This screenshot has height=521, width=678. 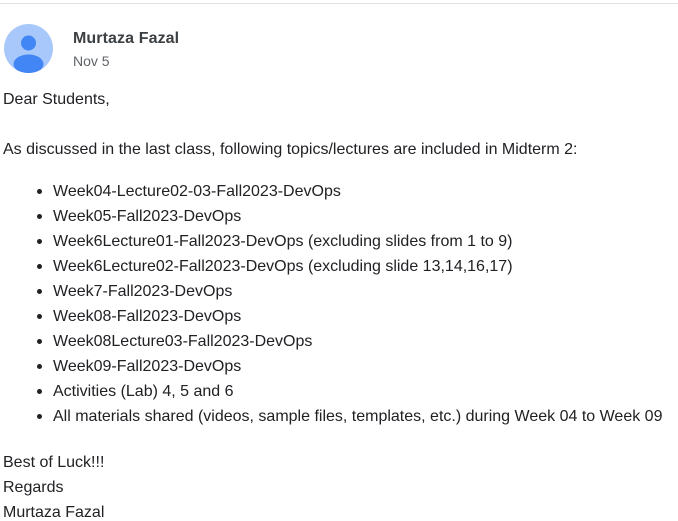 What do you see at coordinates (54, 462) in the screenshot?
I see `closing-text: Best of Luck!!!` at bounding box center [54, 462].